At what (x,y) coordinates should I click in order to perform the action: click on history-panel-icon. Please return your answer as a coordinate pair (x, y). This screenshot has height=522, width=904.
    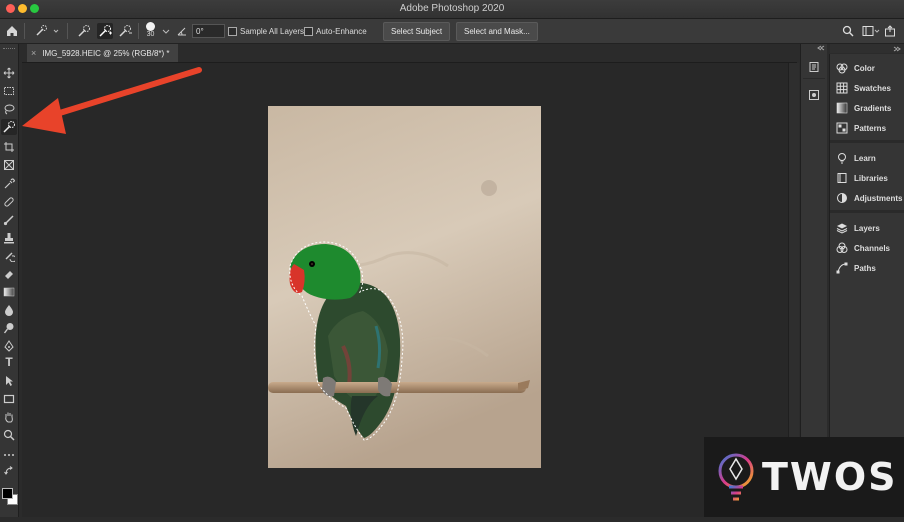
    Looking at the image, I should click on (814, 69).